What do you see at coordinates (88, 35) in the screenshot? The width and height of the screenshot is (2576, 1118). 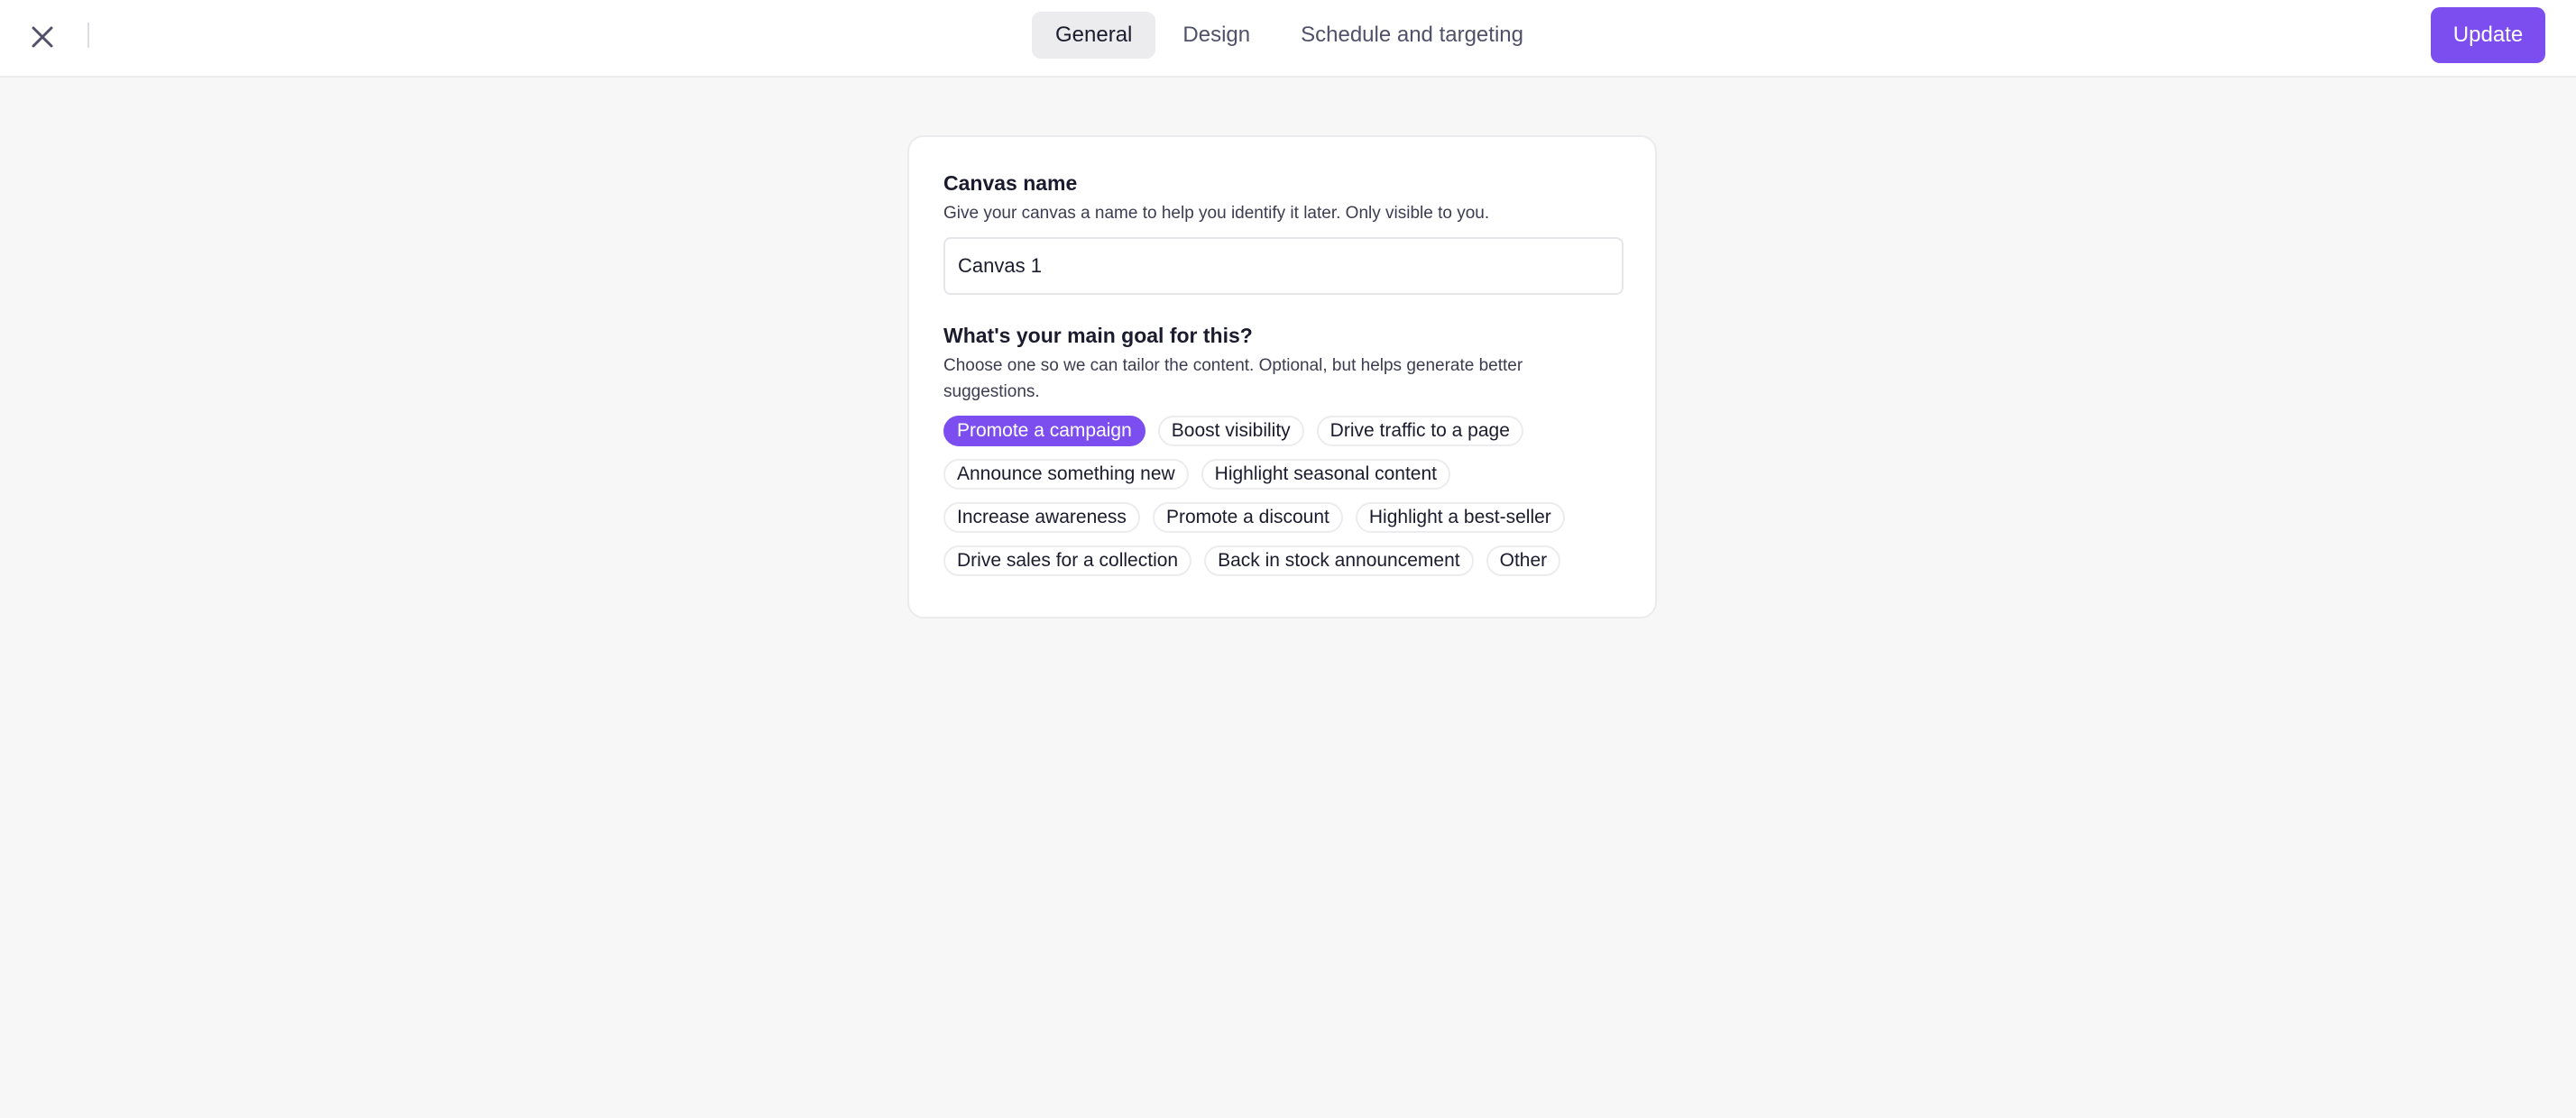 I see `header-divider` at bounding box center [88, 35].